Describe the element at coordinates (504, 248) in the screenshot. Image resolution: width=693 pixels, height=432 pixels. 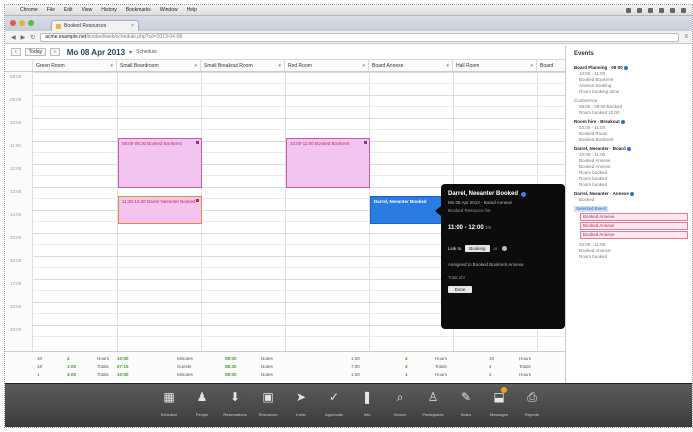
I see `option-icon` at that location.